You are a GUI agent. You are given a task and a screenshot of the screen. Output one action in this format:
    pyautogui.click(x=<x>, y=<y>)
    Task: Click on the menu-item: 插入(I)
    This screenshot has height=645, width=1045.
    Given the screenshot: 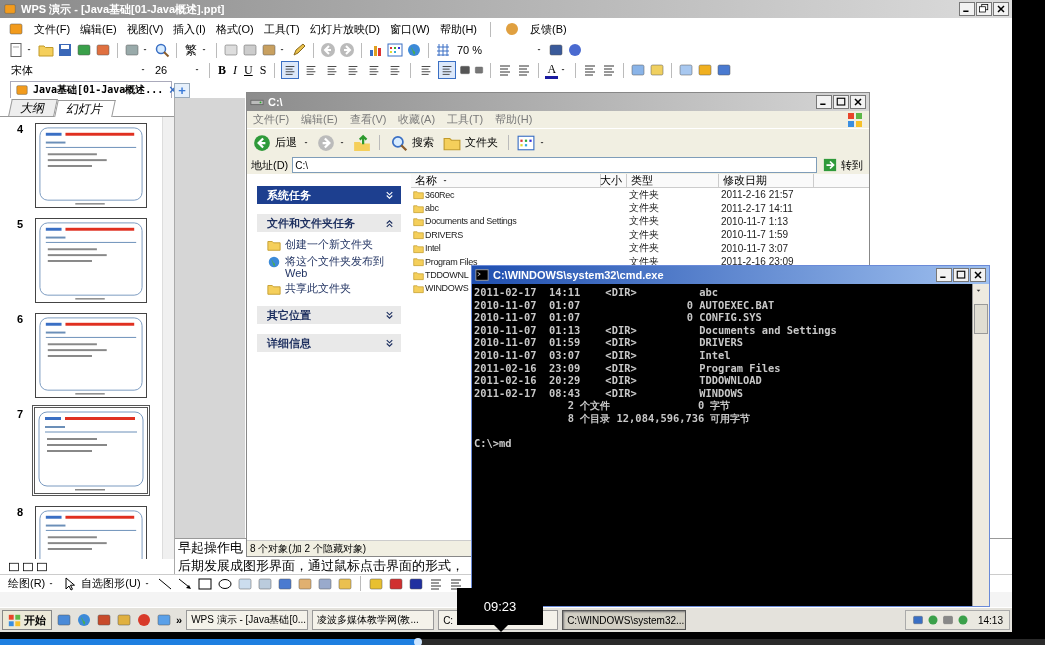 What is the action you would take?
    pyautogui.click(x=189, y=29)
    